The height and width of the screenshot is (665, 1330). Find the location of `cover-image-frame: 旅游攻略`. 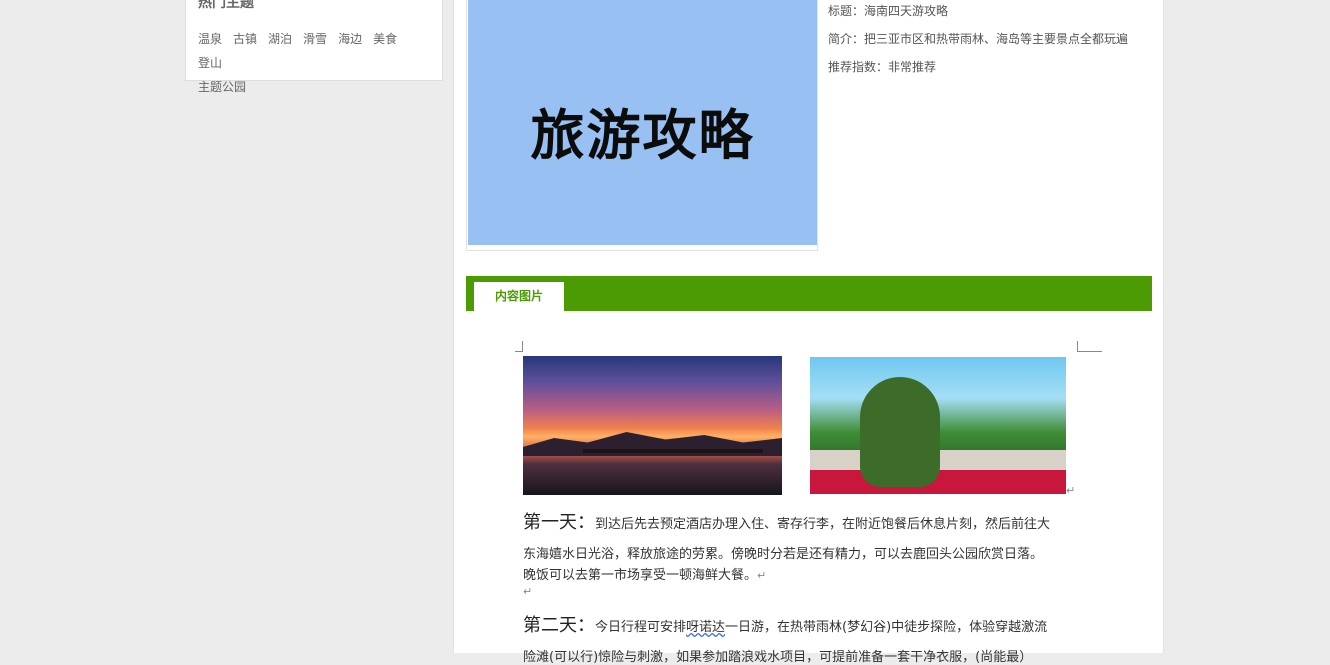

cover-image-frame: 旅游攻略 is located at coordinates (642, 125).